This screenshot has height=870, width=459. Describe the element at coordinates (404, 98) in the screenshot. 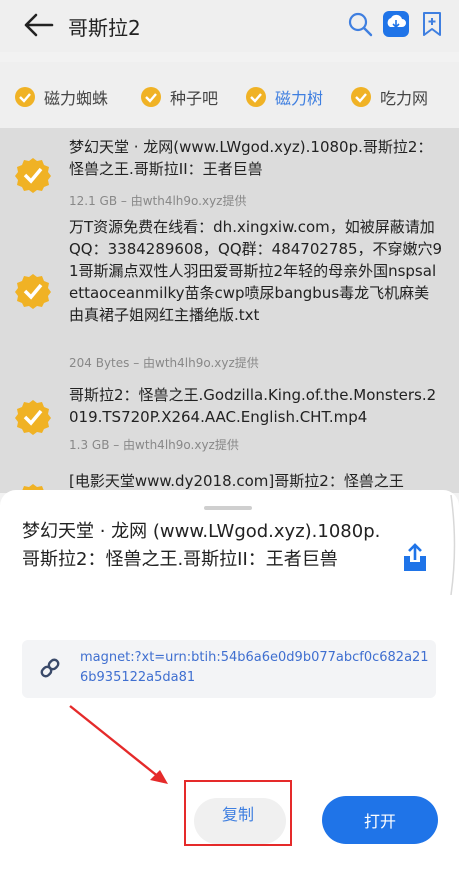

I see `tab-label: 吃力网` at that location.